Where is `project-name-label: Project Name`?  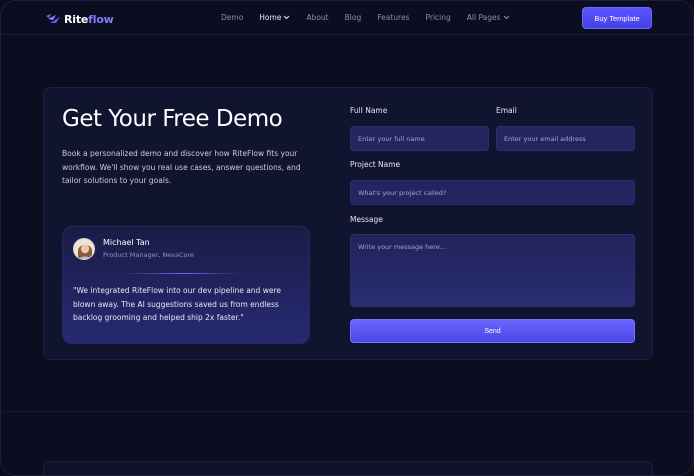
project-name-label: Project Name is located at coordinates (375, 164).